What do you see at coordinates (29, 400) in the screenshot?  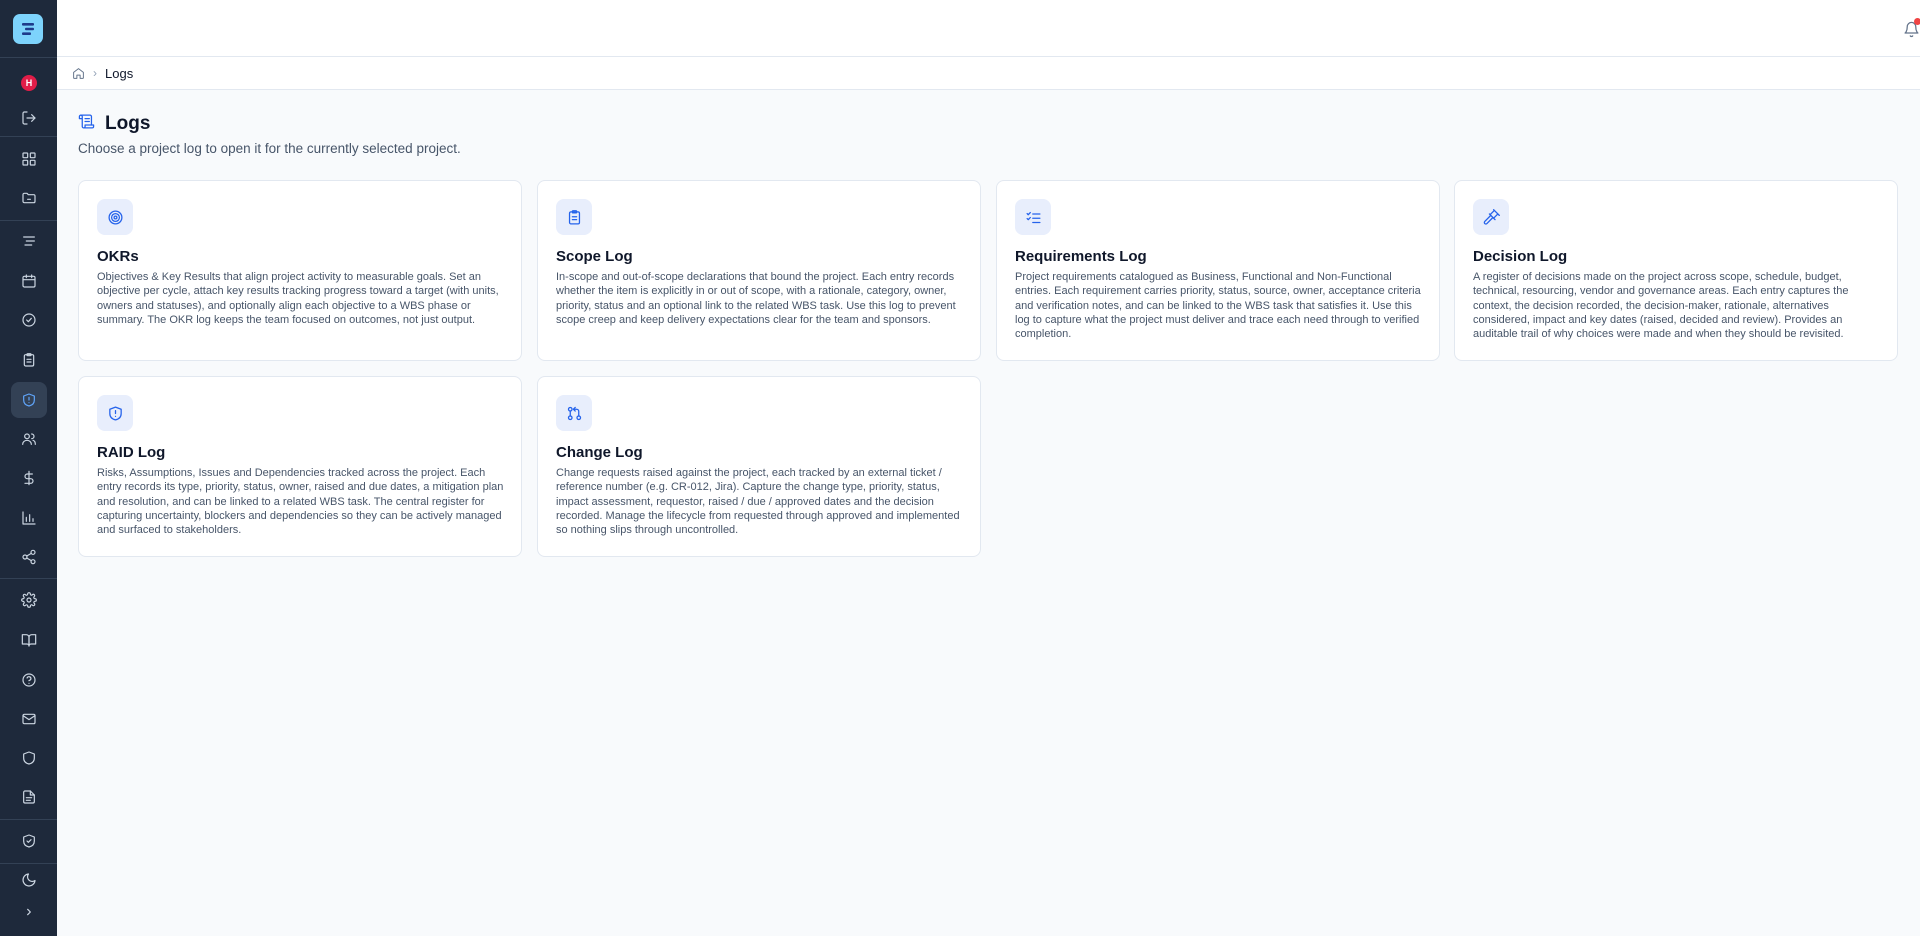 I see `logs-shield-icon` at bounding box center [29, 400].